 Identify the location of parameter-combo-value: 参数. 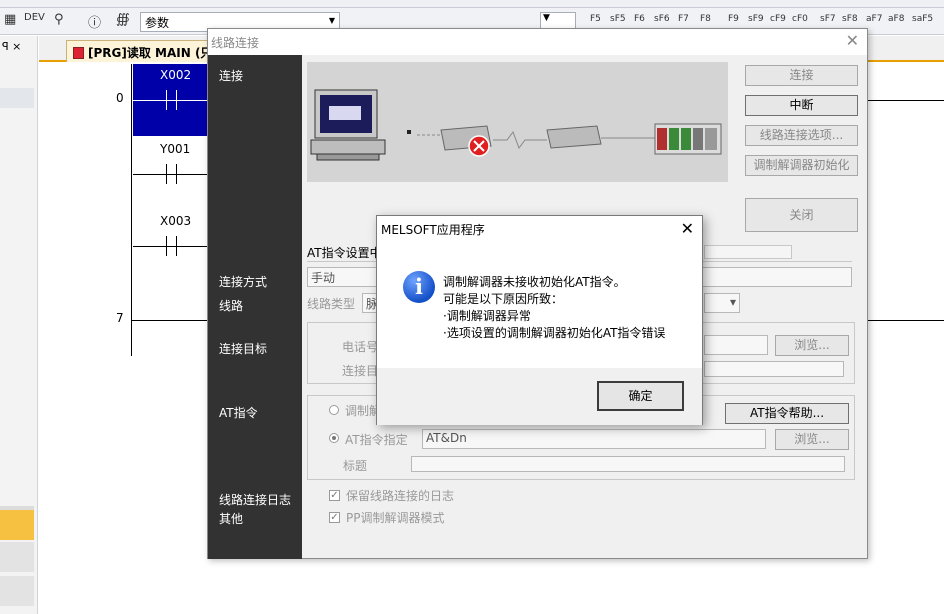
(157, 23).